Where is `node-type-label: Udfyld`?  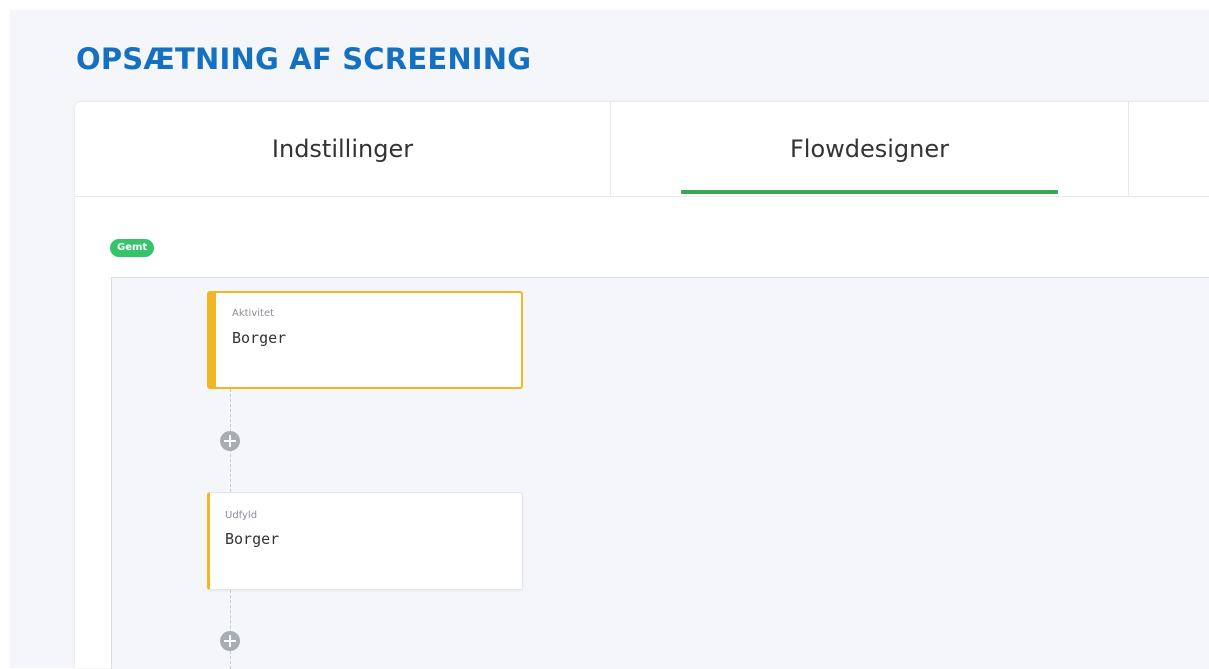
node-type-label: Udfyld is located at coordinates (241, 515).